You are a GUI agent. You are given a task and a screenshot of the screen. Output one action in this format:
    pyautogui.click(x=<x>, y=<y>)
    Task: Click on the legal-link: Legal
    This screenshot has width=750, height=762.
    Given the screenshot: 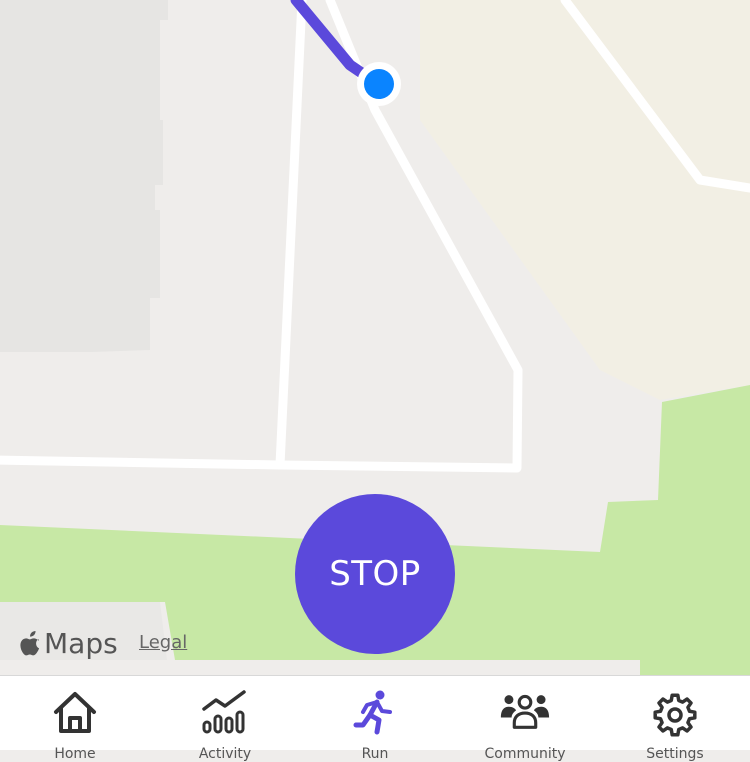 What is the action you would take?
    pyautogui.click(x=163, y=642)
    